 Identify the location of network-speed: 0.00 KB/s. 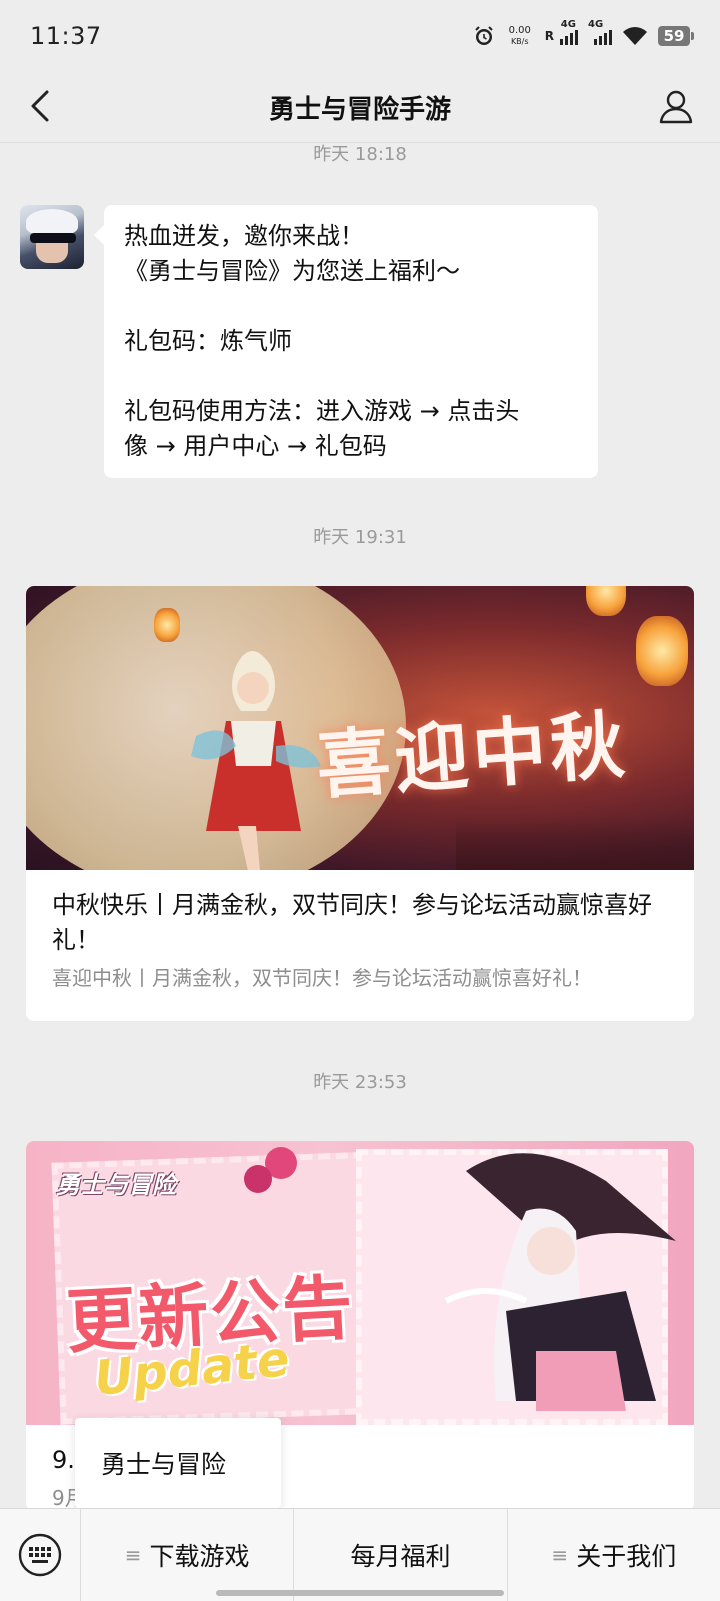
(519, 35).